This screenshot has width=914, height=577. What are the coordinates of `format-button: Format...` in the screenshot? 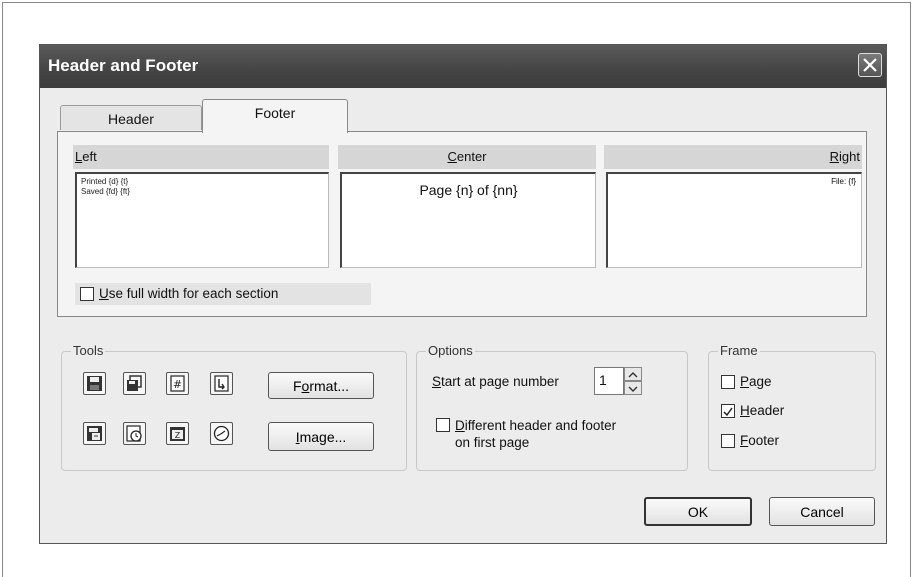 It's located at (321, 385).